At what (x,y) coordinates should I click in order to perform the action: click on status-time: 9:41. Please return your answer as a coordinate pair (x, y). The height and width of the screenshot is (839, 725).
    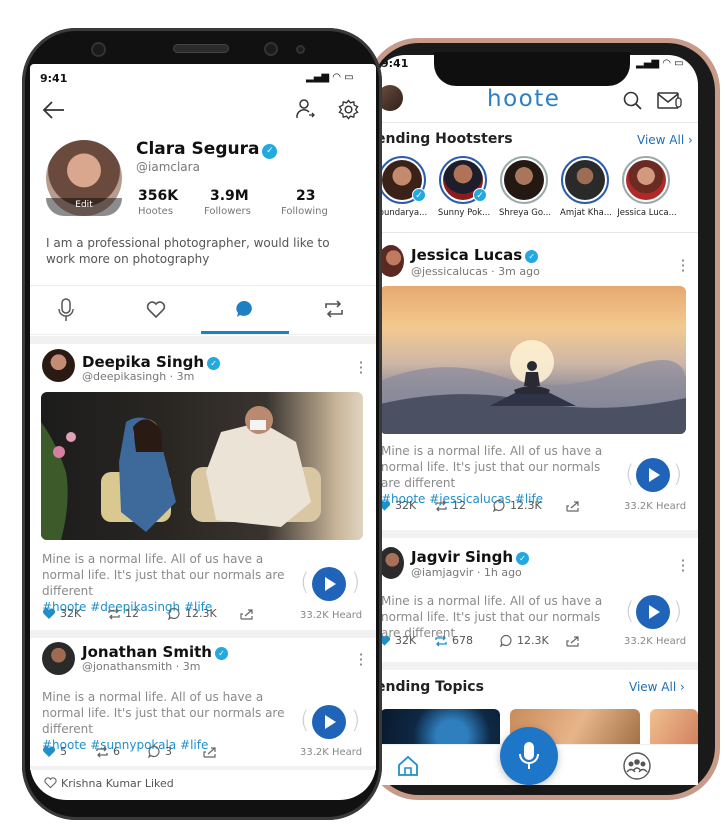
    Looking at the image, I should click on (54, 78).